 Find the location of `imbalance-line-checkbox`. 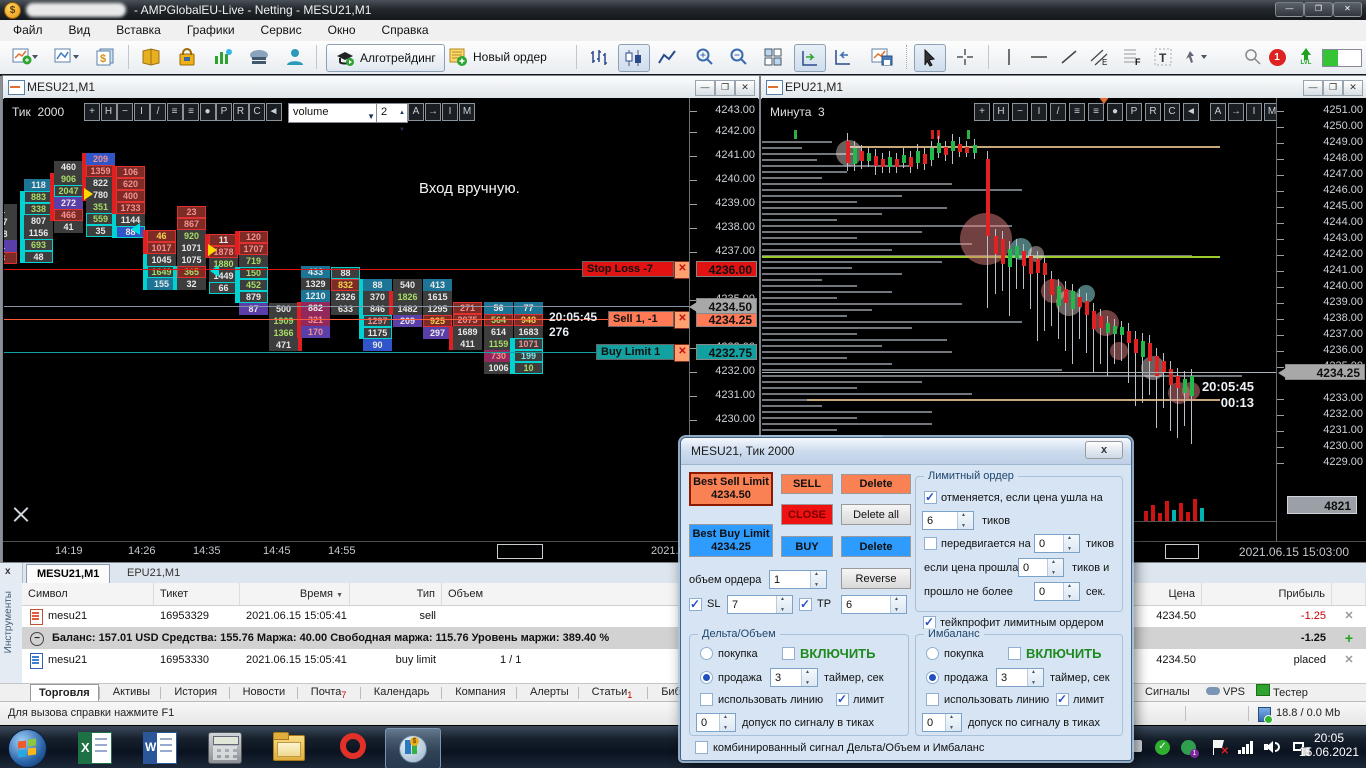

imbalance-line-checkbox is located at coordinates (932, 699).